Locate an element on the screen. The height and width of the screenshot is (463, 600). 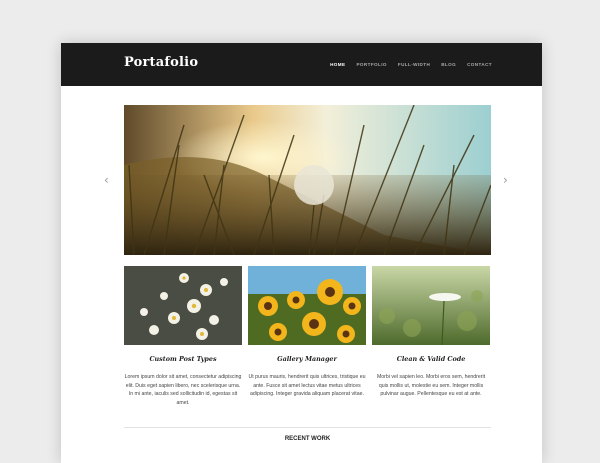
feature-image-daisies is located at coordinates (183, 305).